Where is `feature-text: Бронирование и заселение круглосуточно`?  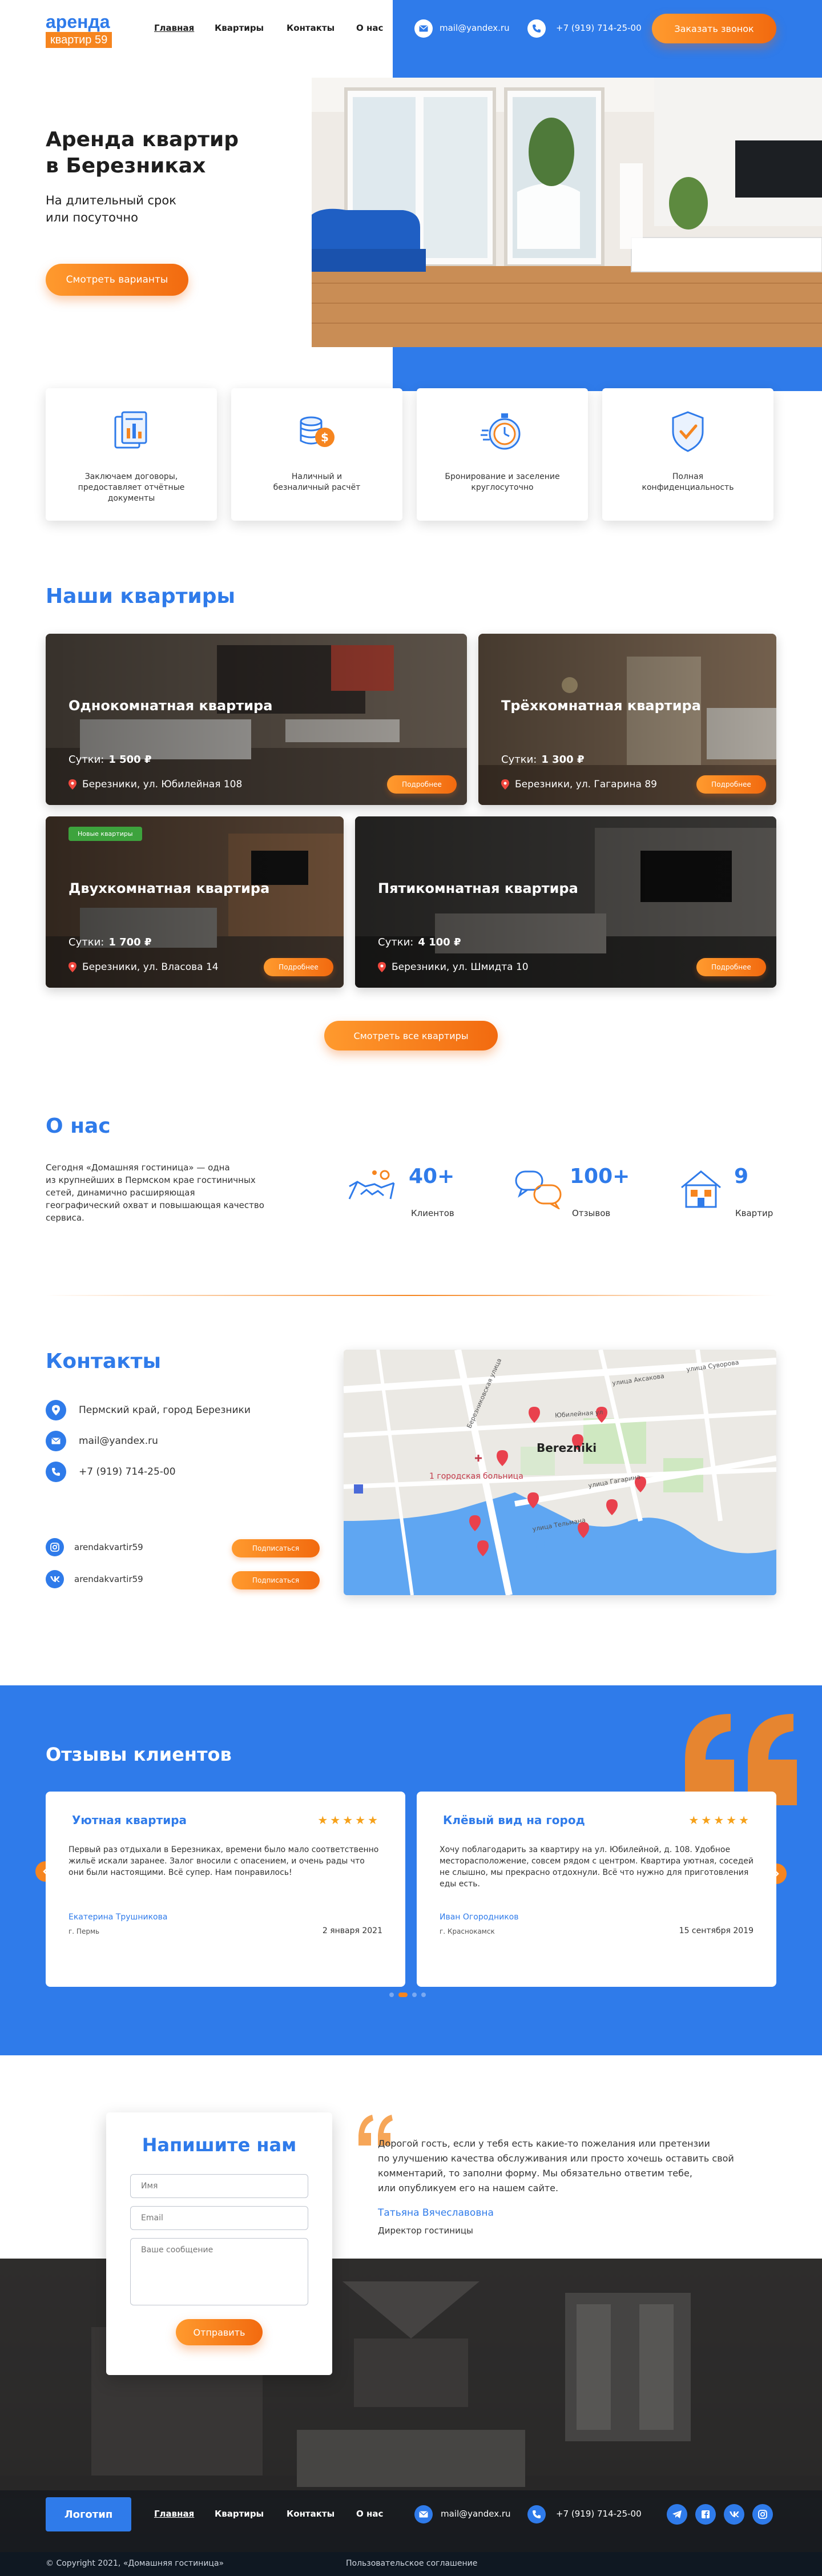 feature-text: Бронирование и заселение круглосуточно is located at coordinates (502, 482).